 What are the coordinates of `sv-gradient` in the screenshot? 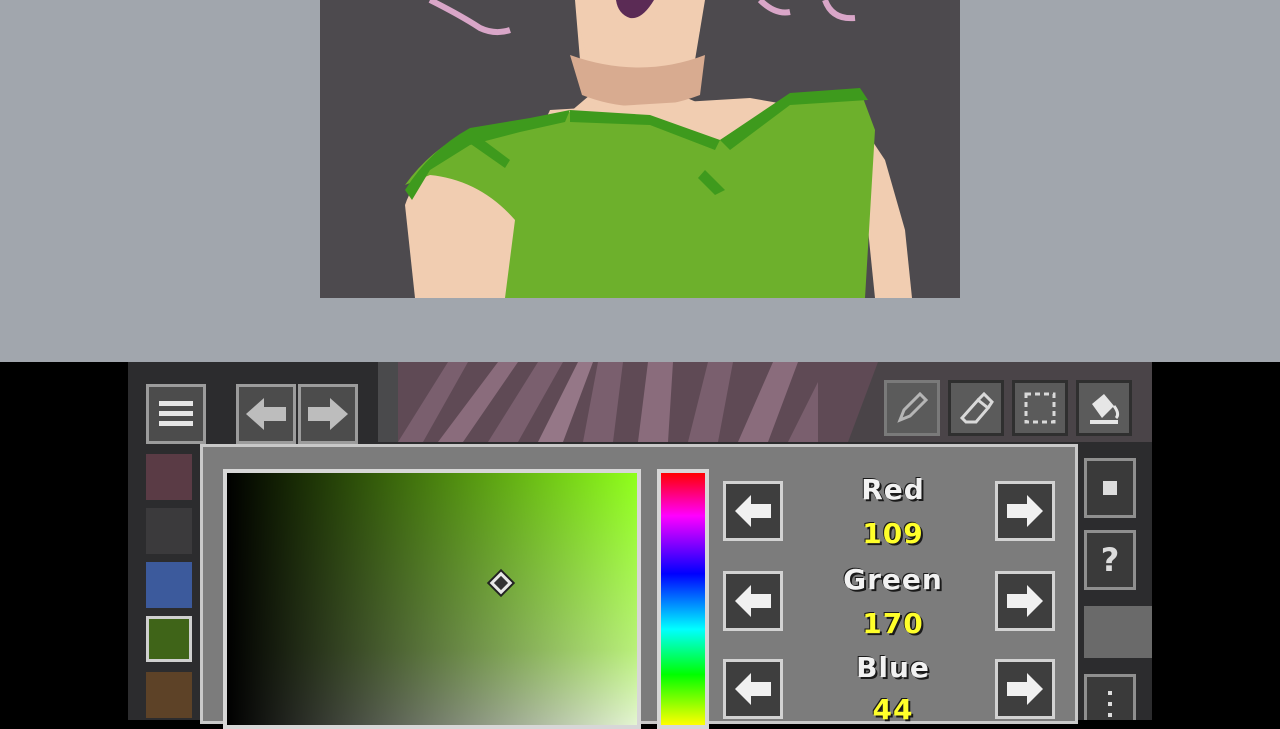 It's located at (432, 599).